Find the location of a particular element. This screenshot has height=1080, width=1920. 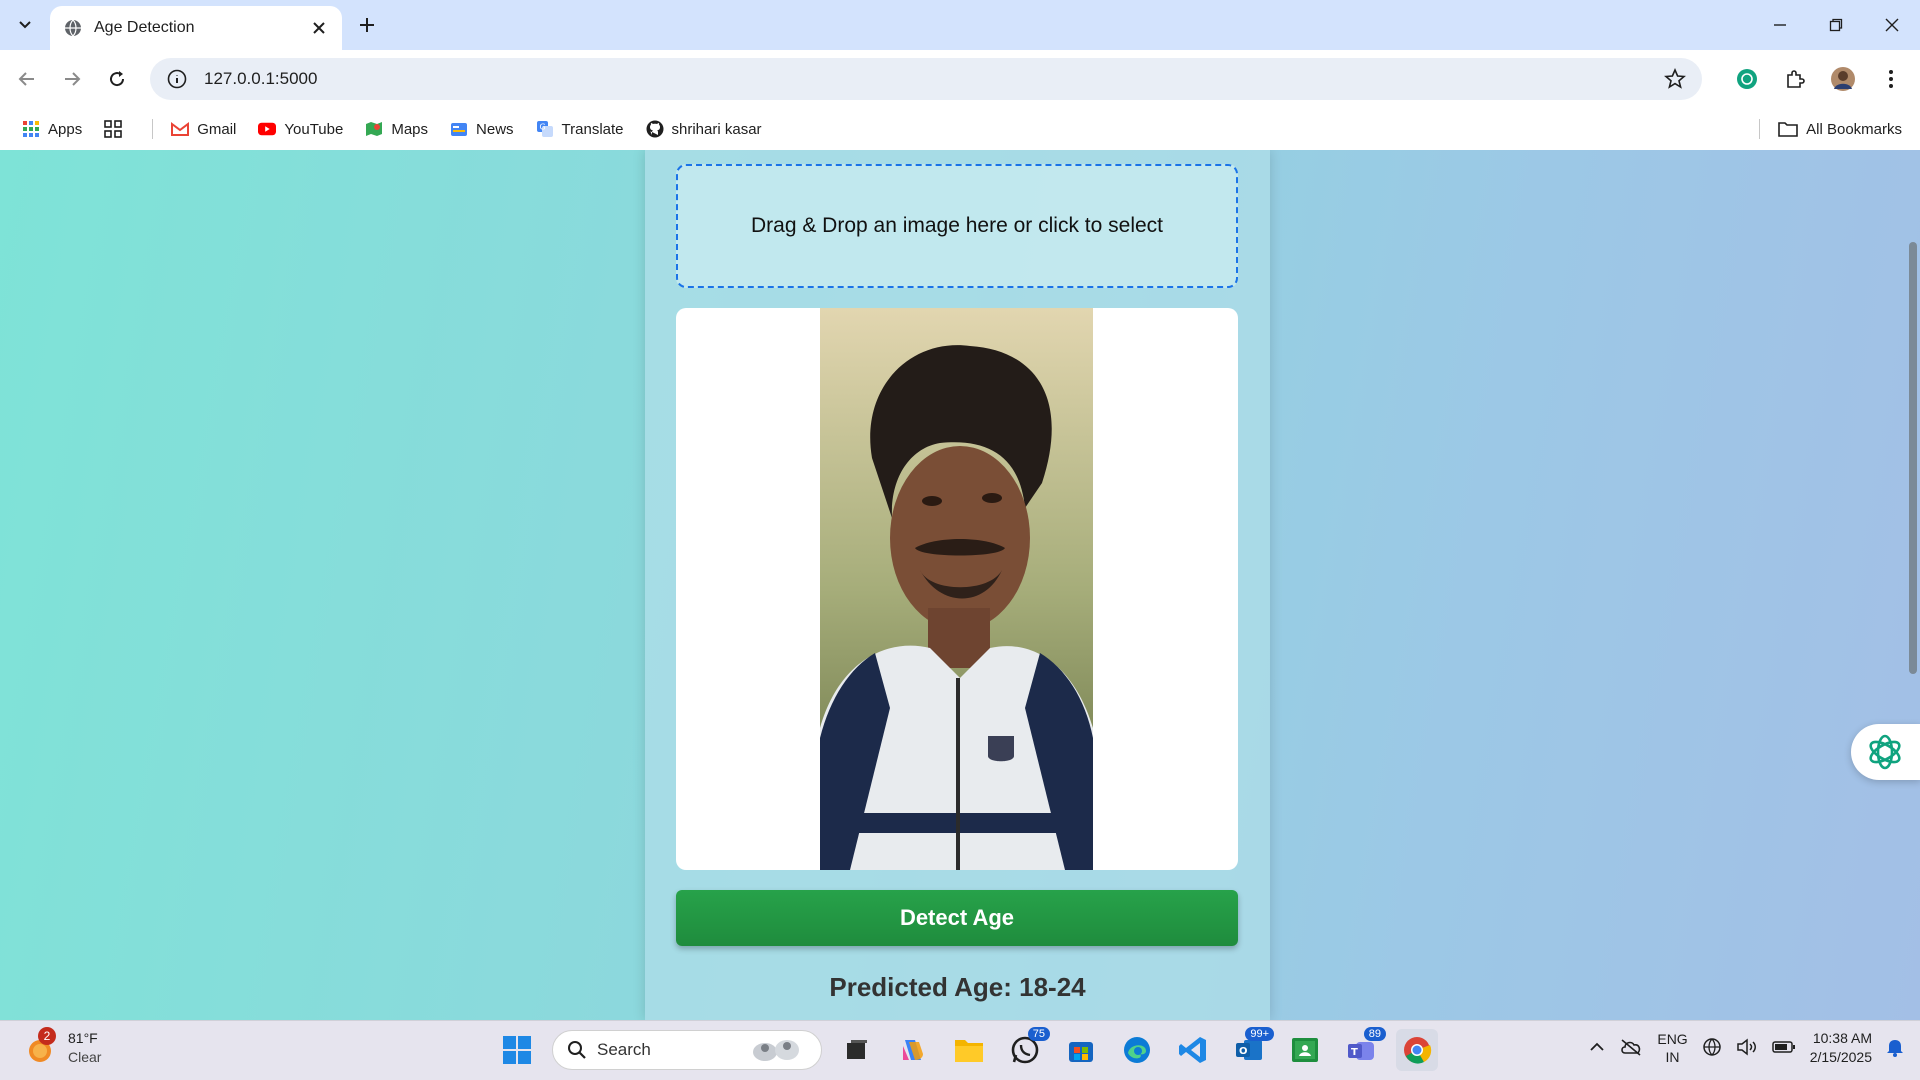

avatar-icon is located at coordinates (1843, 79).